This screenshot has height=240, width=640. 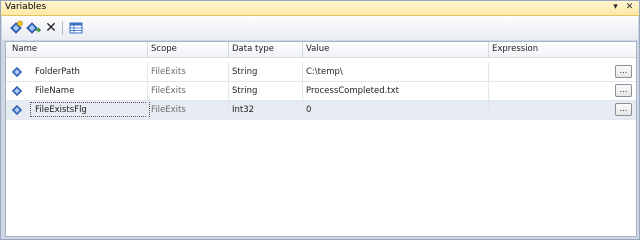 I want to click on variable-name-cell: FolderPath, so click(x=55, y=72).